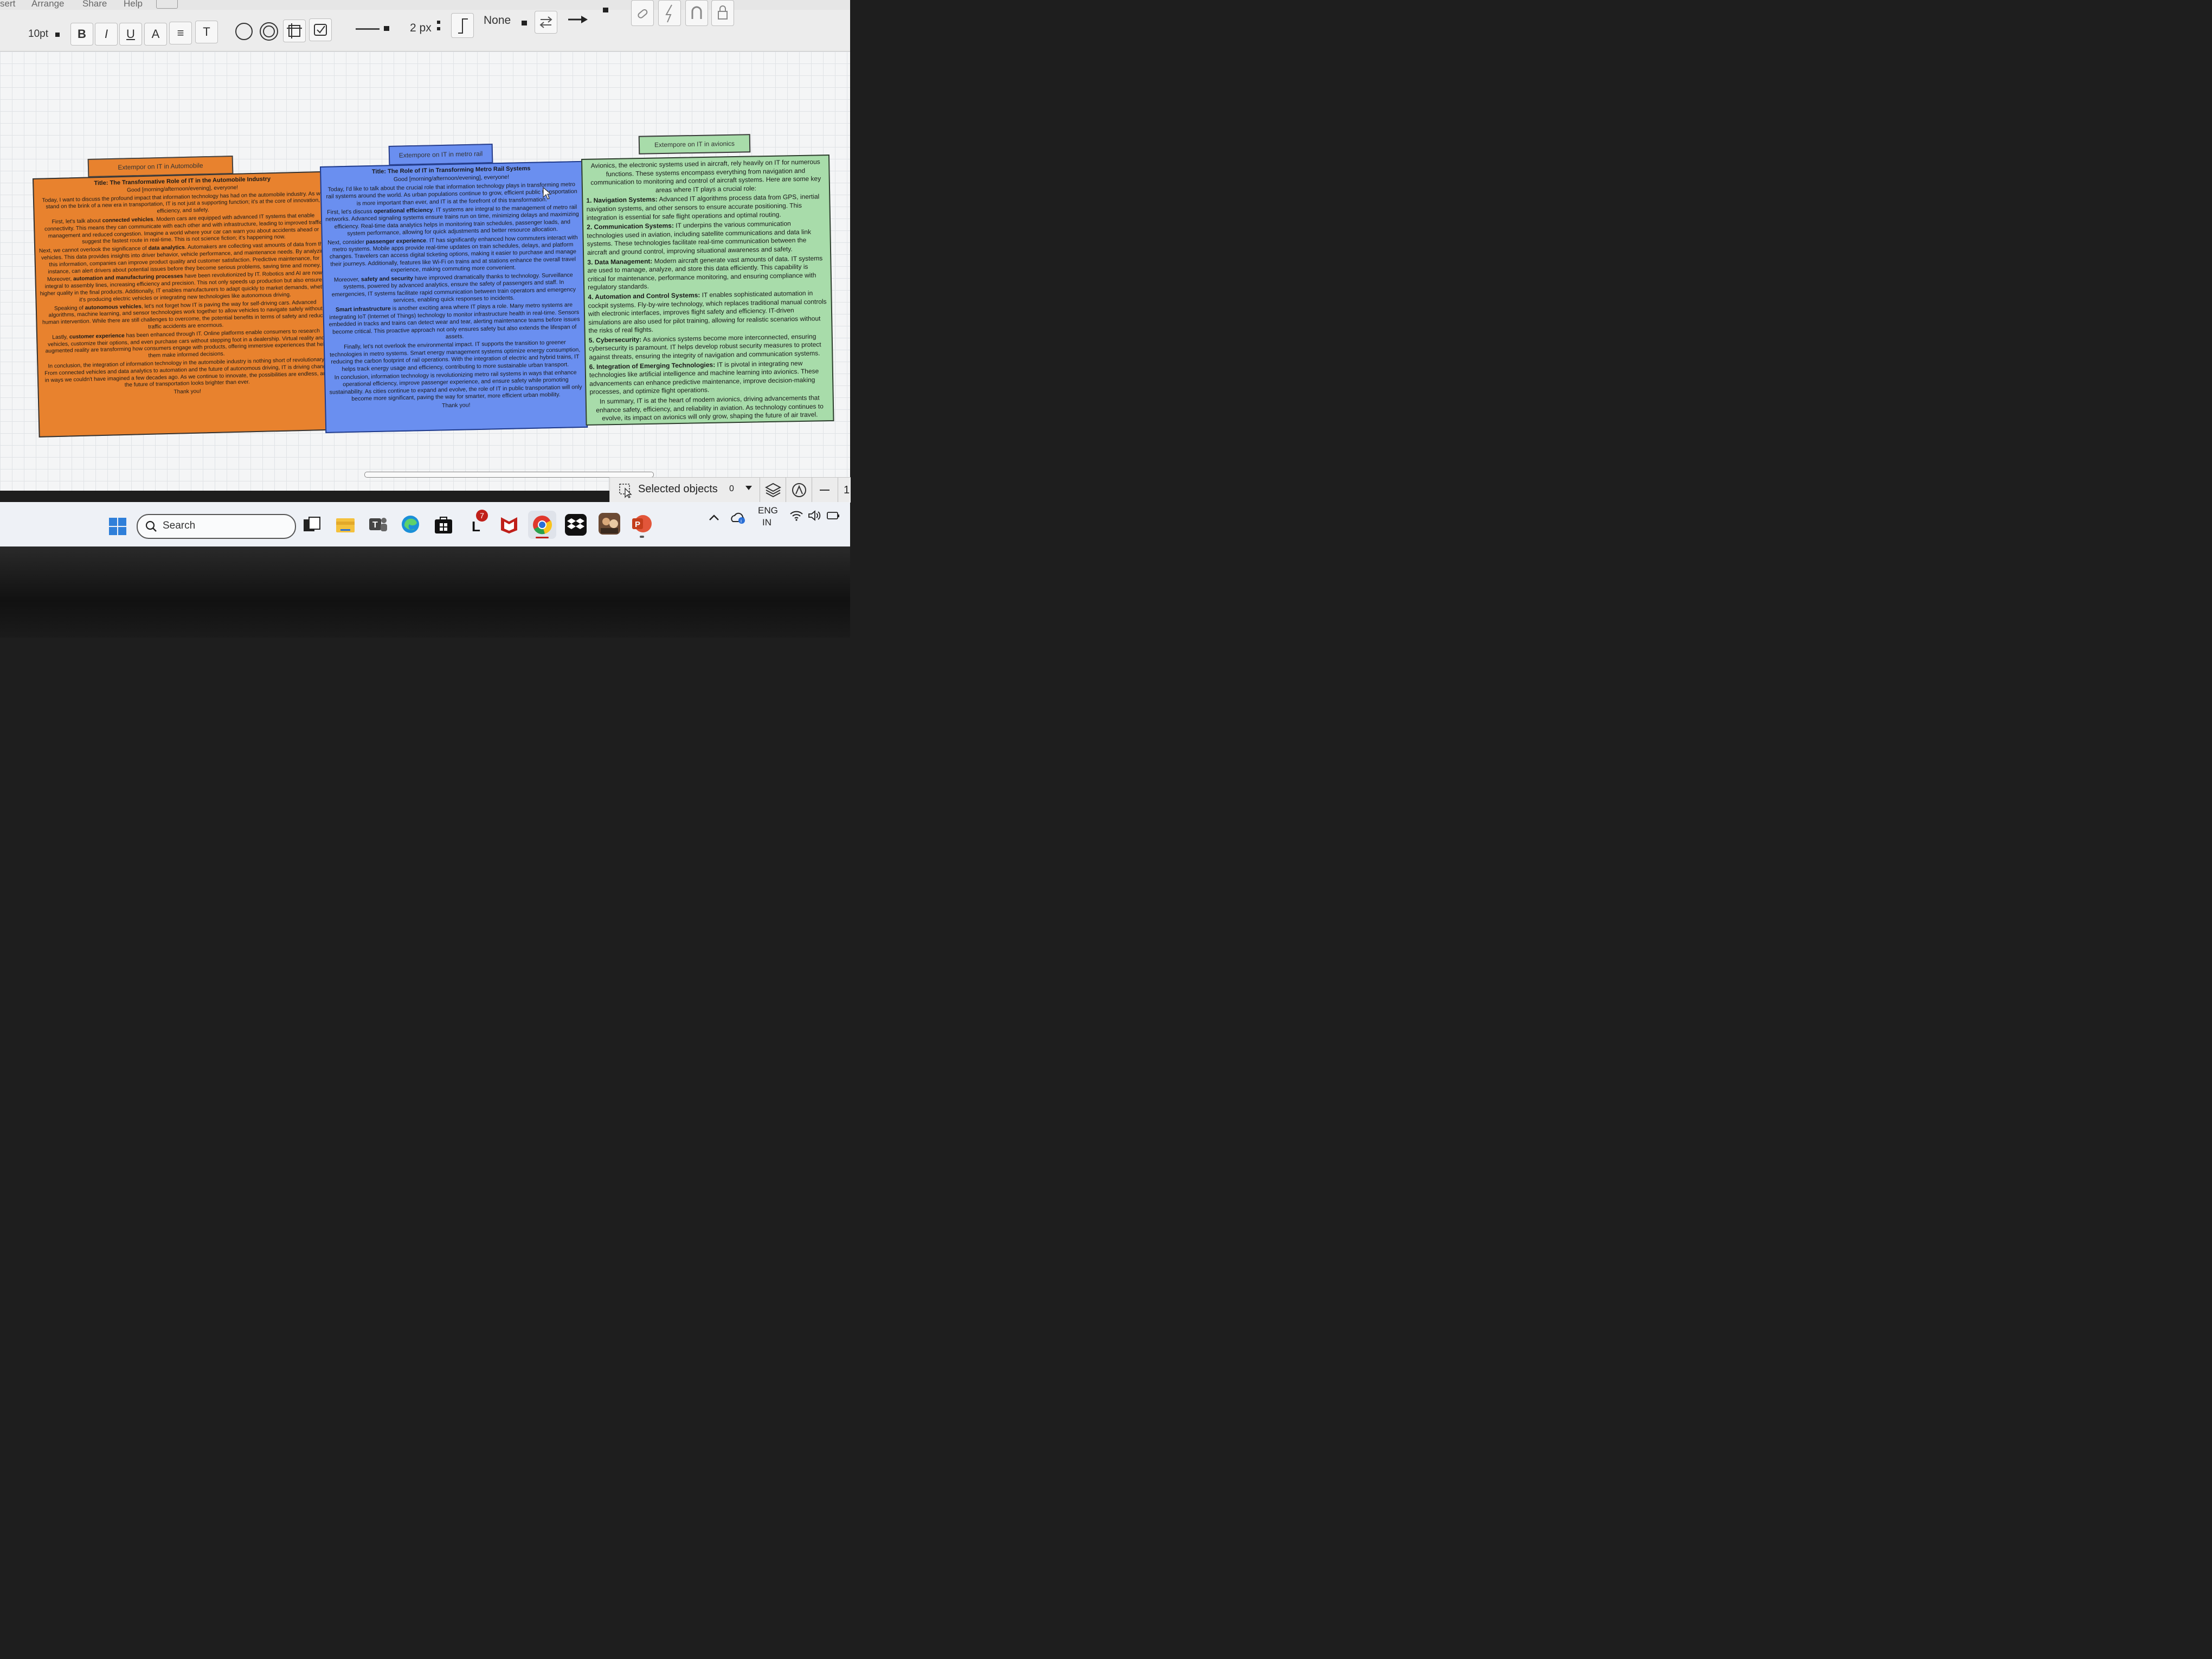 The height and width of the screenshot is (1659, 2212). I want to click on chevron-up-icon, so click(714, 517).